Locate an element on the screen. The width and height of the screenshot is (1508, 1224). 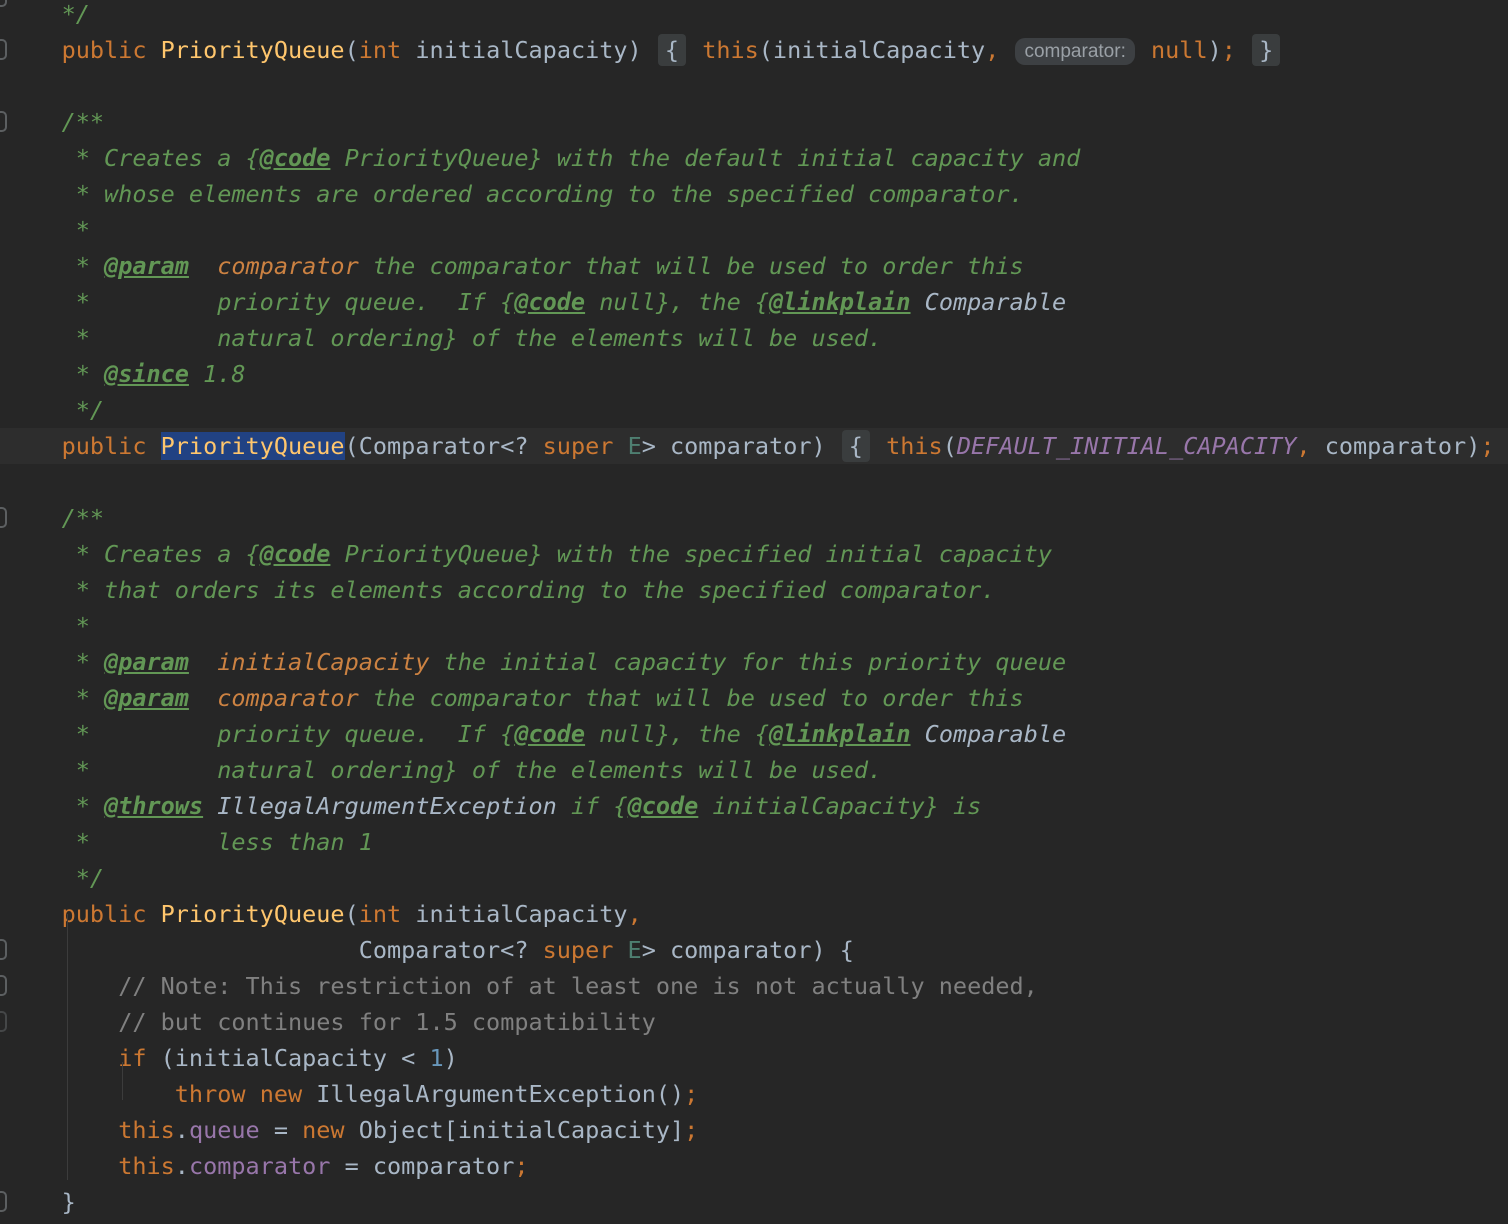
code-token: initialCapacity) is located at coordinates (521, 50).